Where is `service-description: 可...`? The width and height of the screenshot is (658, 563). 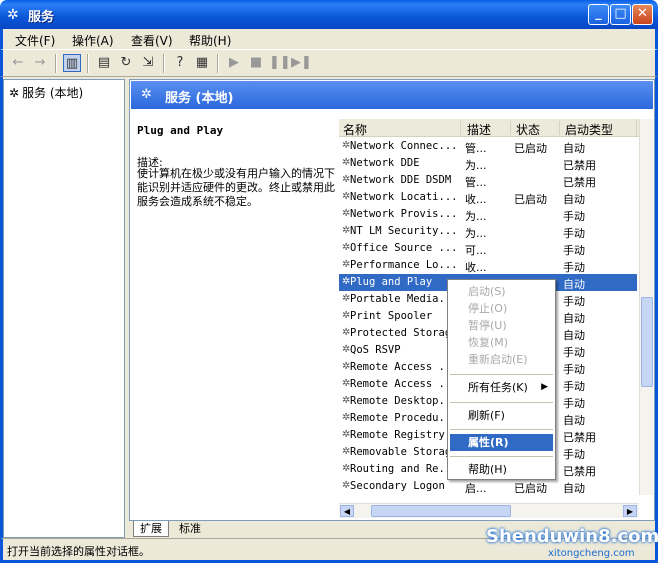 service-description: 可... is located at coordinates (476, 250).